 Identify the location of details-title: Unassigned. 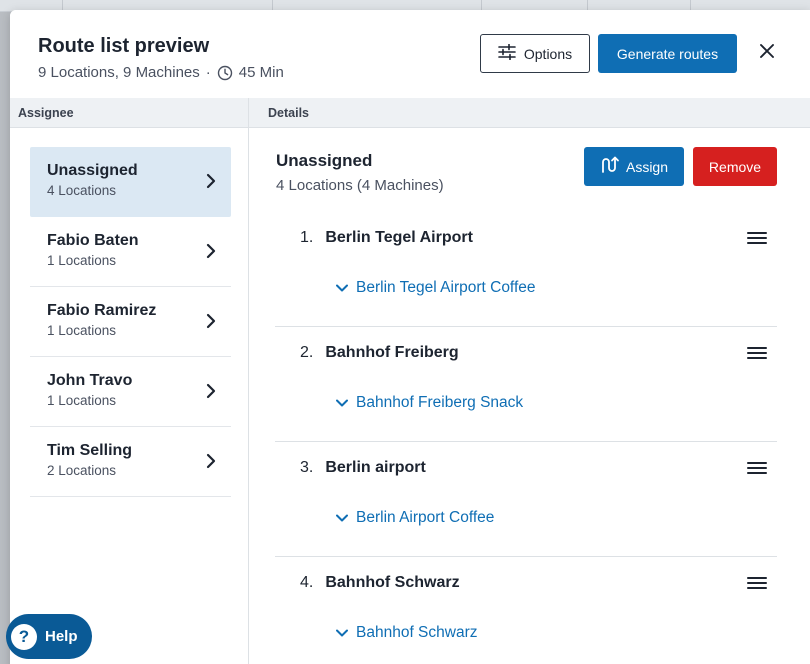
(324, 160).